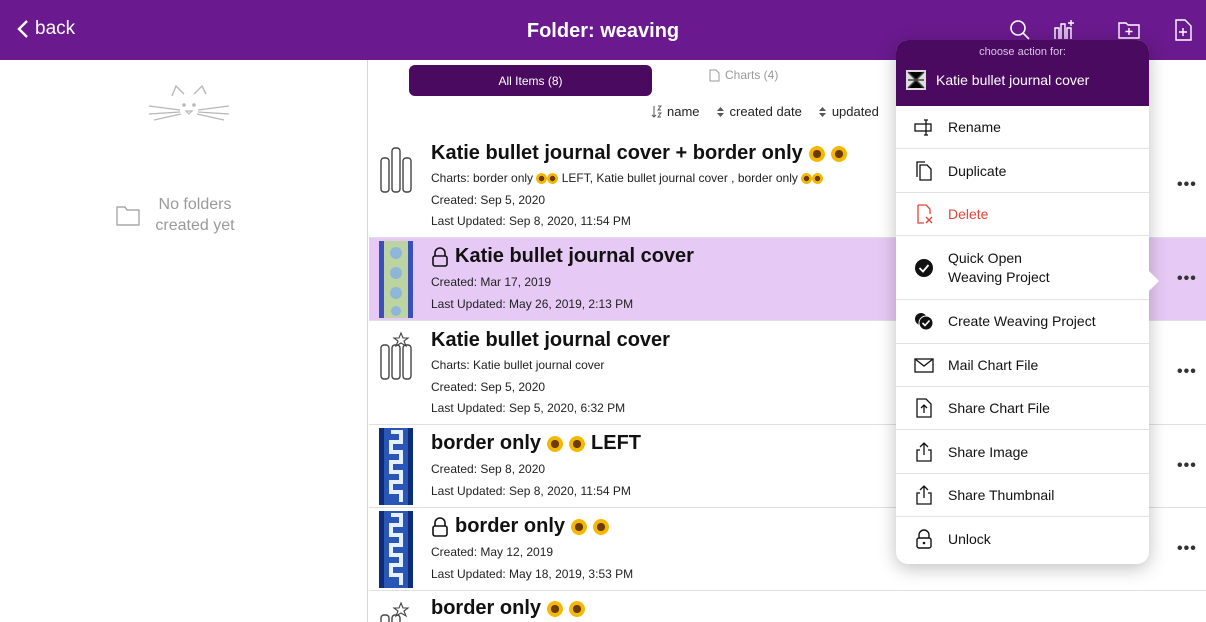 Image resolution: width=1206 pixels, height=622 pixels. What do you see at coordinates (528, 408) in the screenshot?
I see `item-updated: Last Updated: Sep 5, 2020, 6:32 PM` at bounding box center [528, 408].